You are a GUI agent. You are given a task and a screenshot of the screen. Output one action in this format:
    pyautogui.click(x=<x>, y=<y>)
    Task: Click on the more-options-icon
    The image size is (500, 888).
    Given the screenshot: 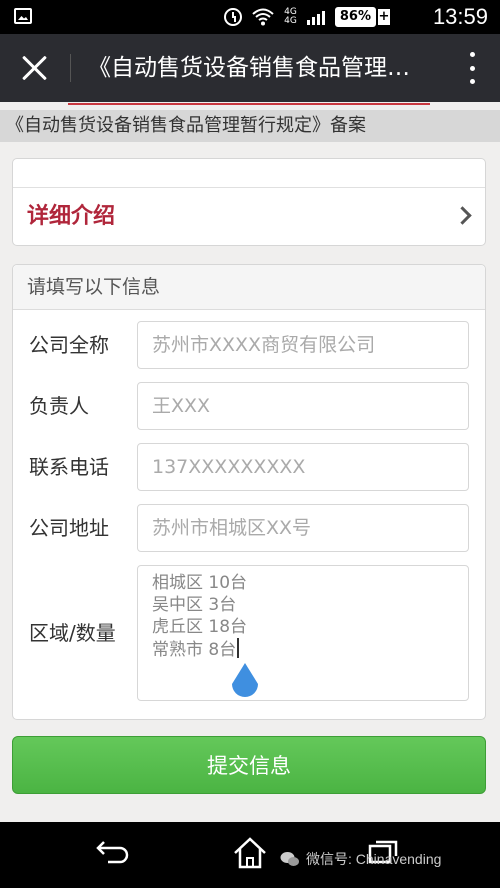 What is the action you would take?
    pyautogui.click(x=472, y=68)
    